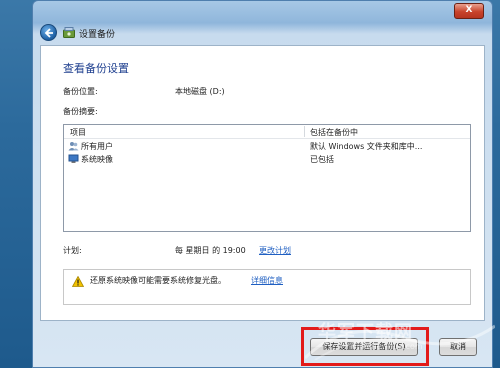  I want to click on warning-icon, so click(78, 281).